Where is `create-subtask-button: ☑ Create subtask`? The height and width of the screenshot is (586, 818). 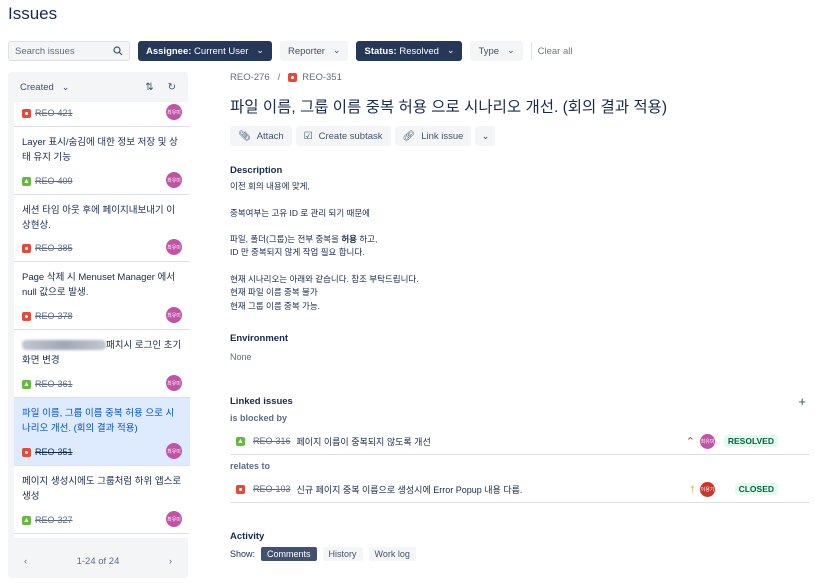 create-subtask-button: ☑ Create subtask is located at coordinates (343, 136).